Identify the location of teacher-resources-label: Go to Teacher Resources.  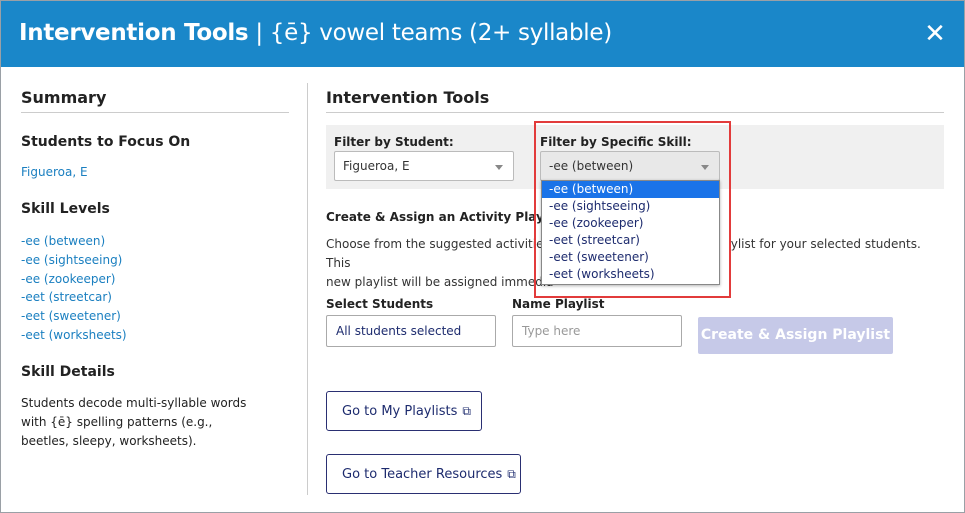
(422, 474).